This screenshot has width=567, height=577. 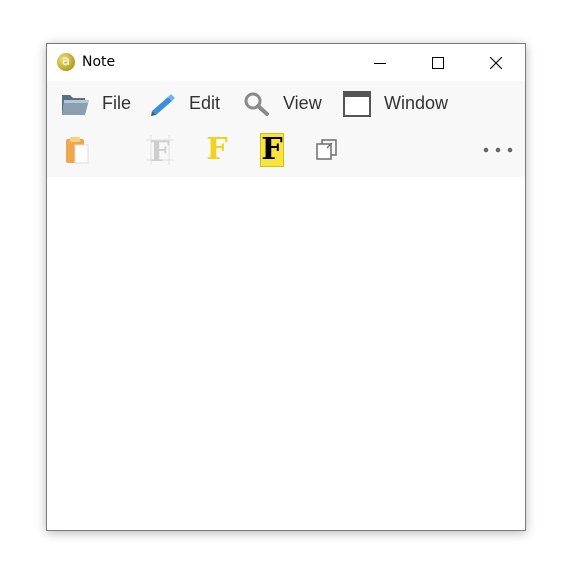 I want to click on close-button, so click(x=496, y=62).